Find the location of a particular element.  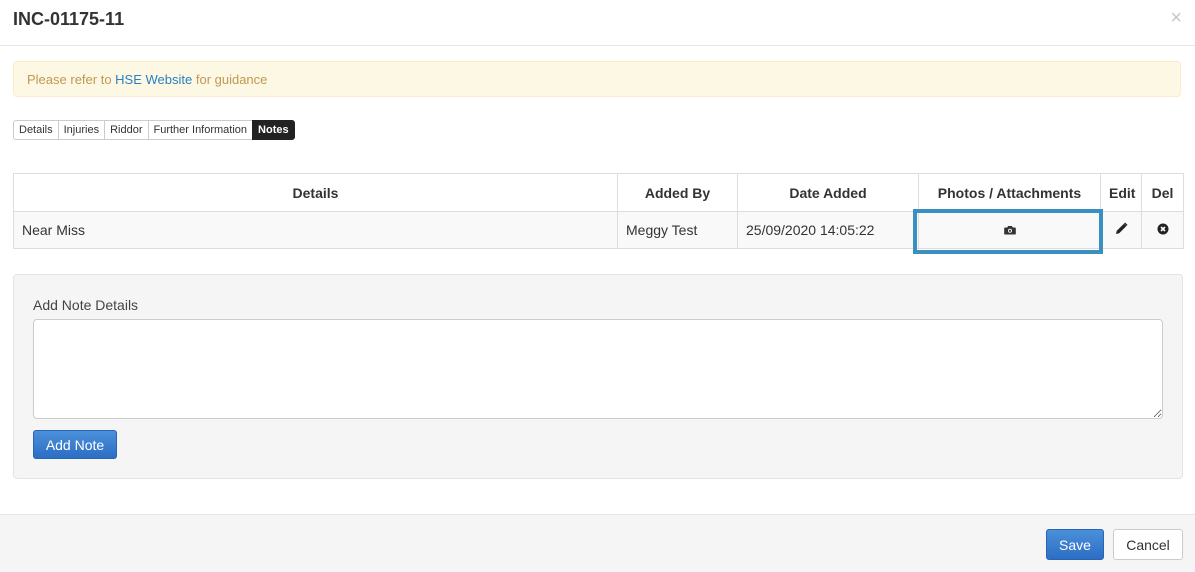

alert-prefix: Please refer to is located at coordinates (71, 79).